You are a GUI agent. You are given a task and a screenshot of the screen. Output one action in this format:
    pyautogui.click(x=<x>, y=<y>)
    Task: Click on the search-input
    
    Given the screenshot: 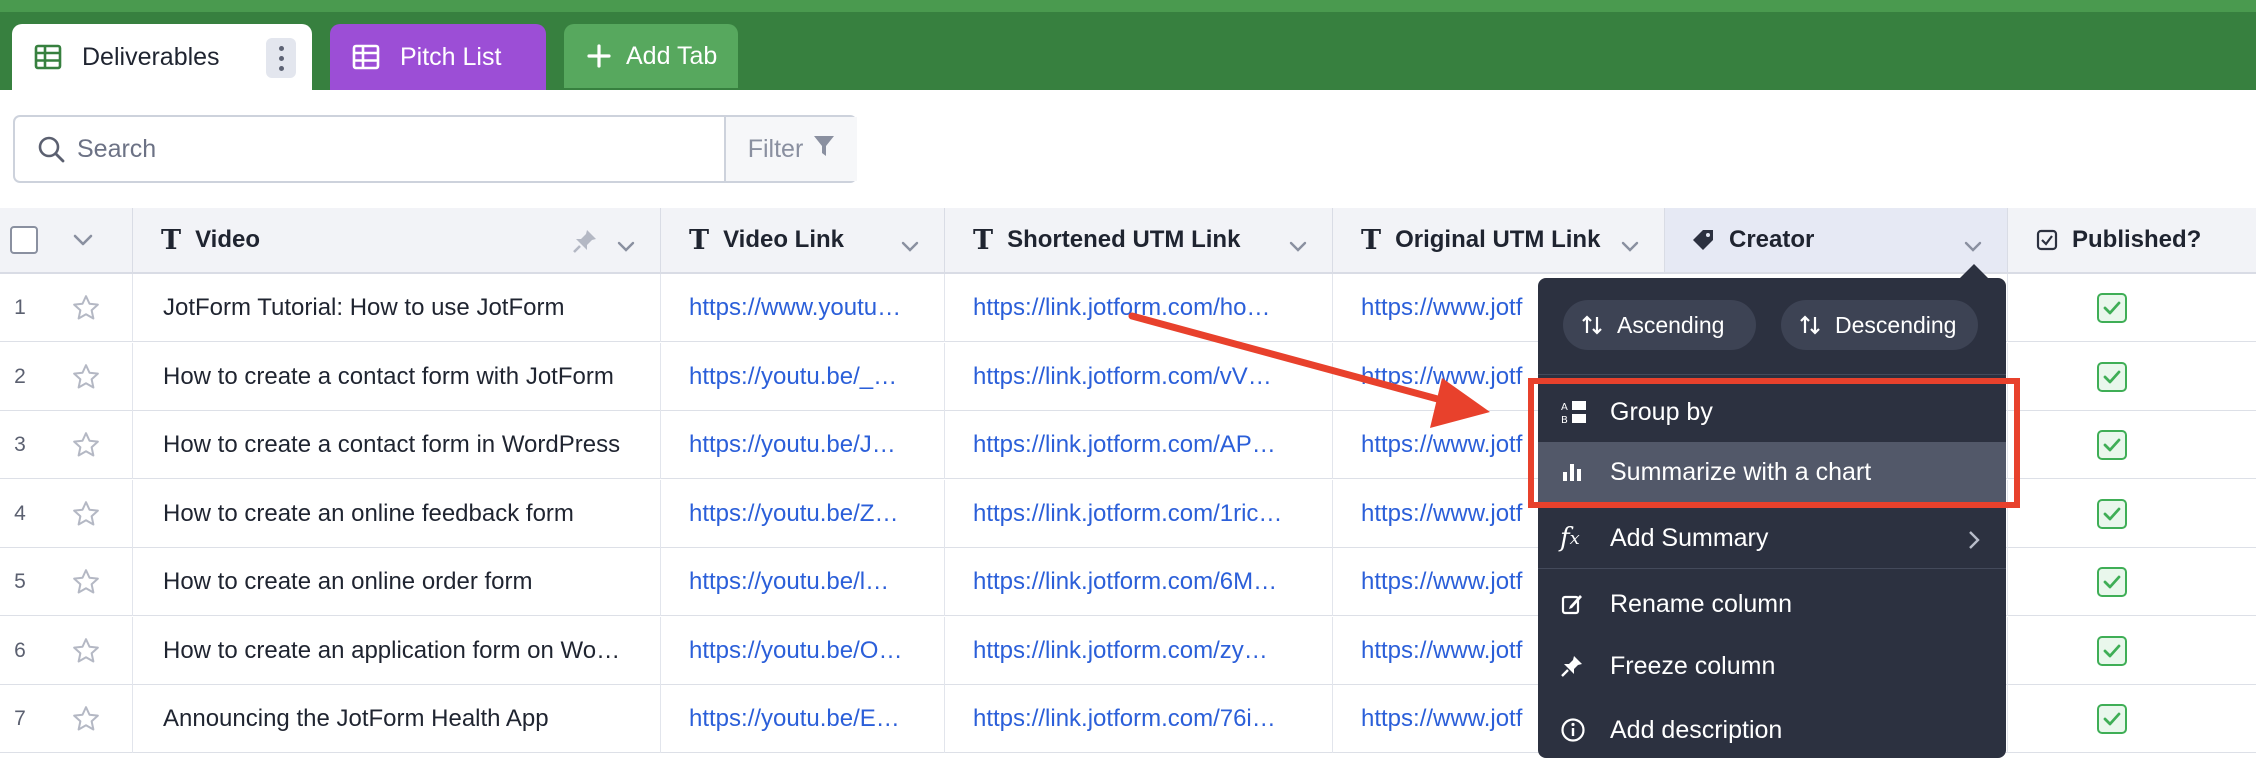 What is the action you would take?
    pyautogui.click(x=397, y=149)
    